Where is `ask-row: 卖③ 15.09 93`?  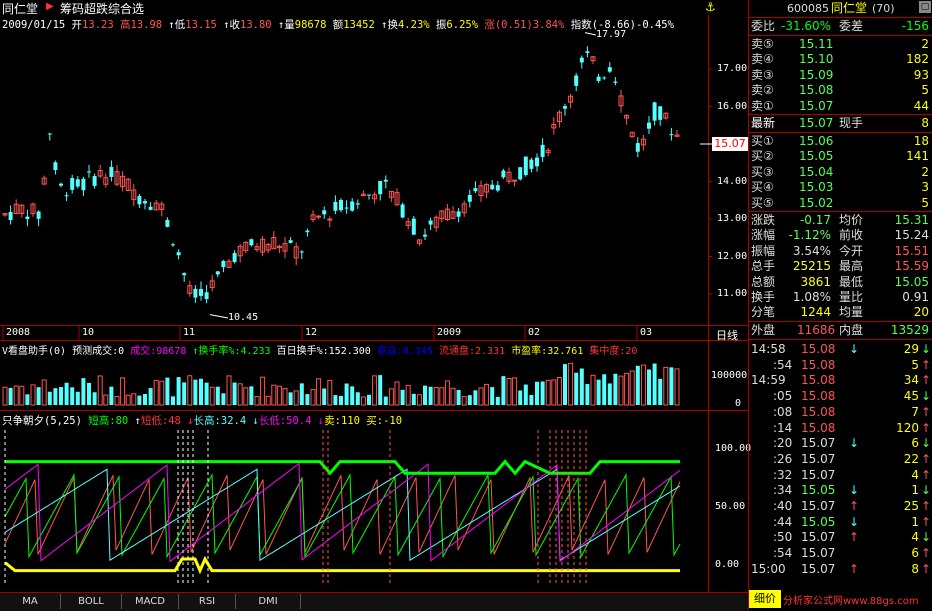 ask-row: 卖③ 15.09 93 is located at coordinates (840, 75).